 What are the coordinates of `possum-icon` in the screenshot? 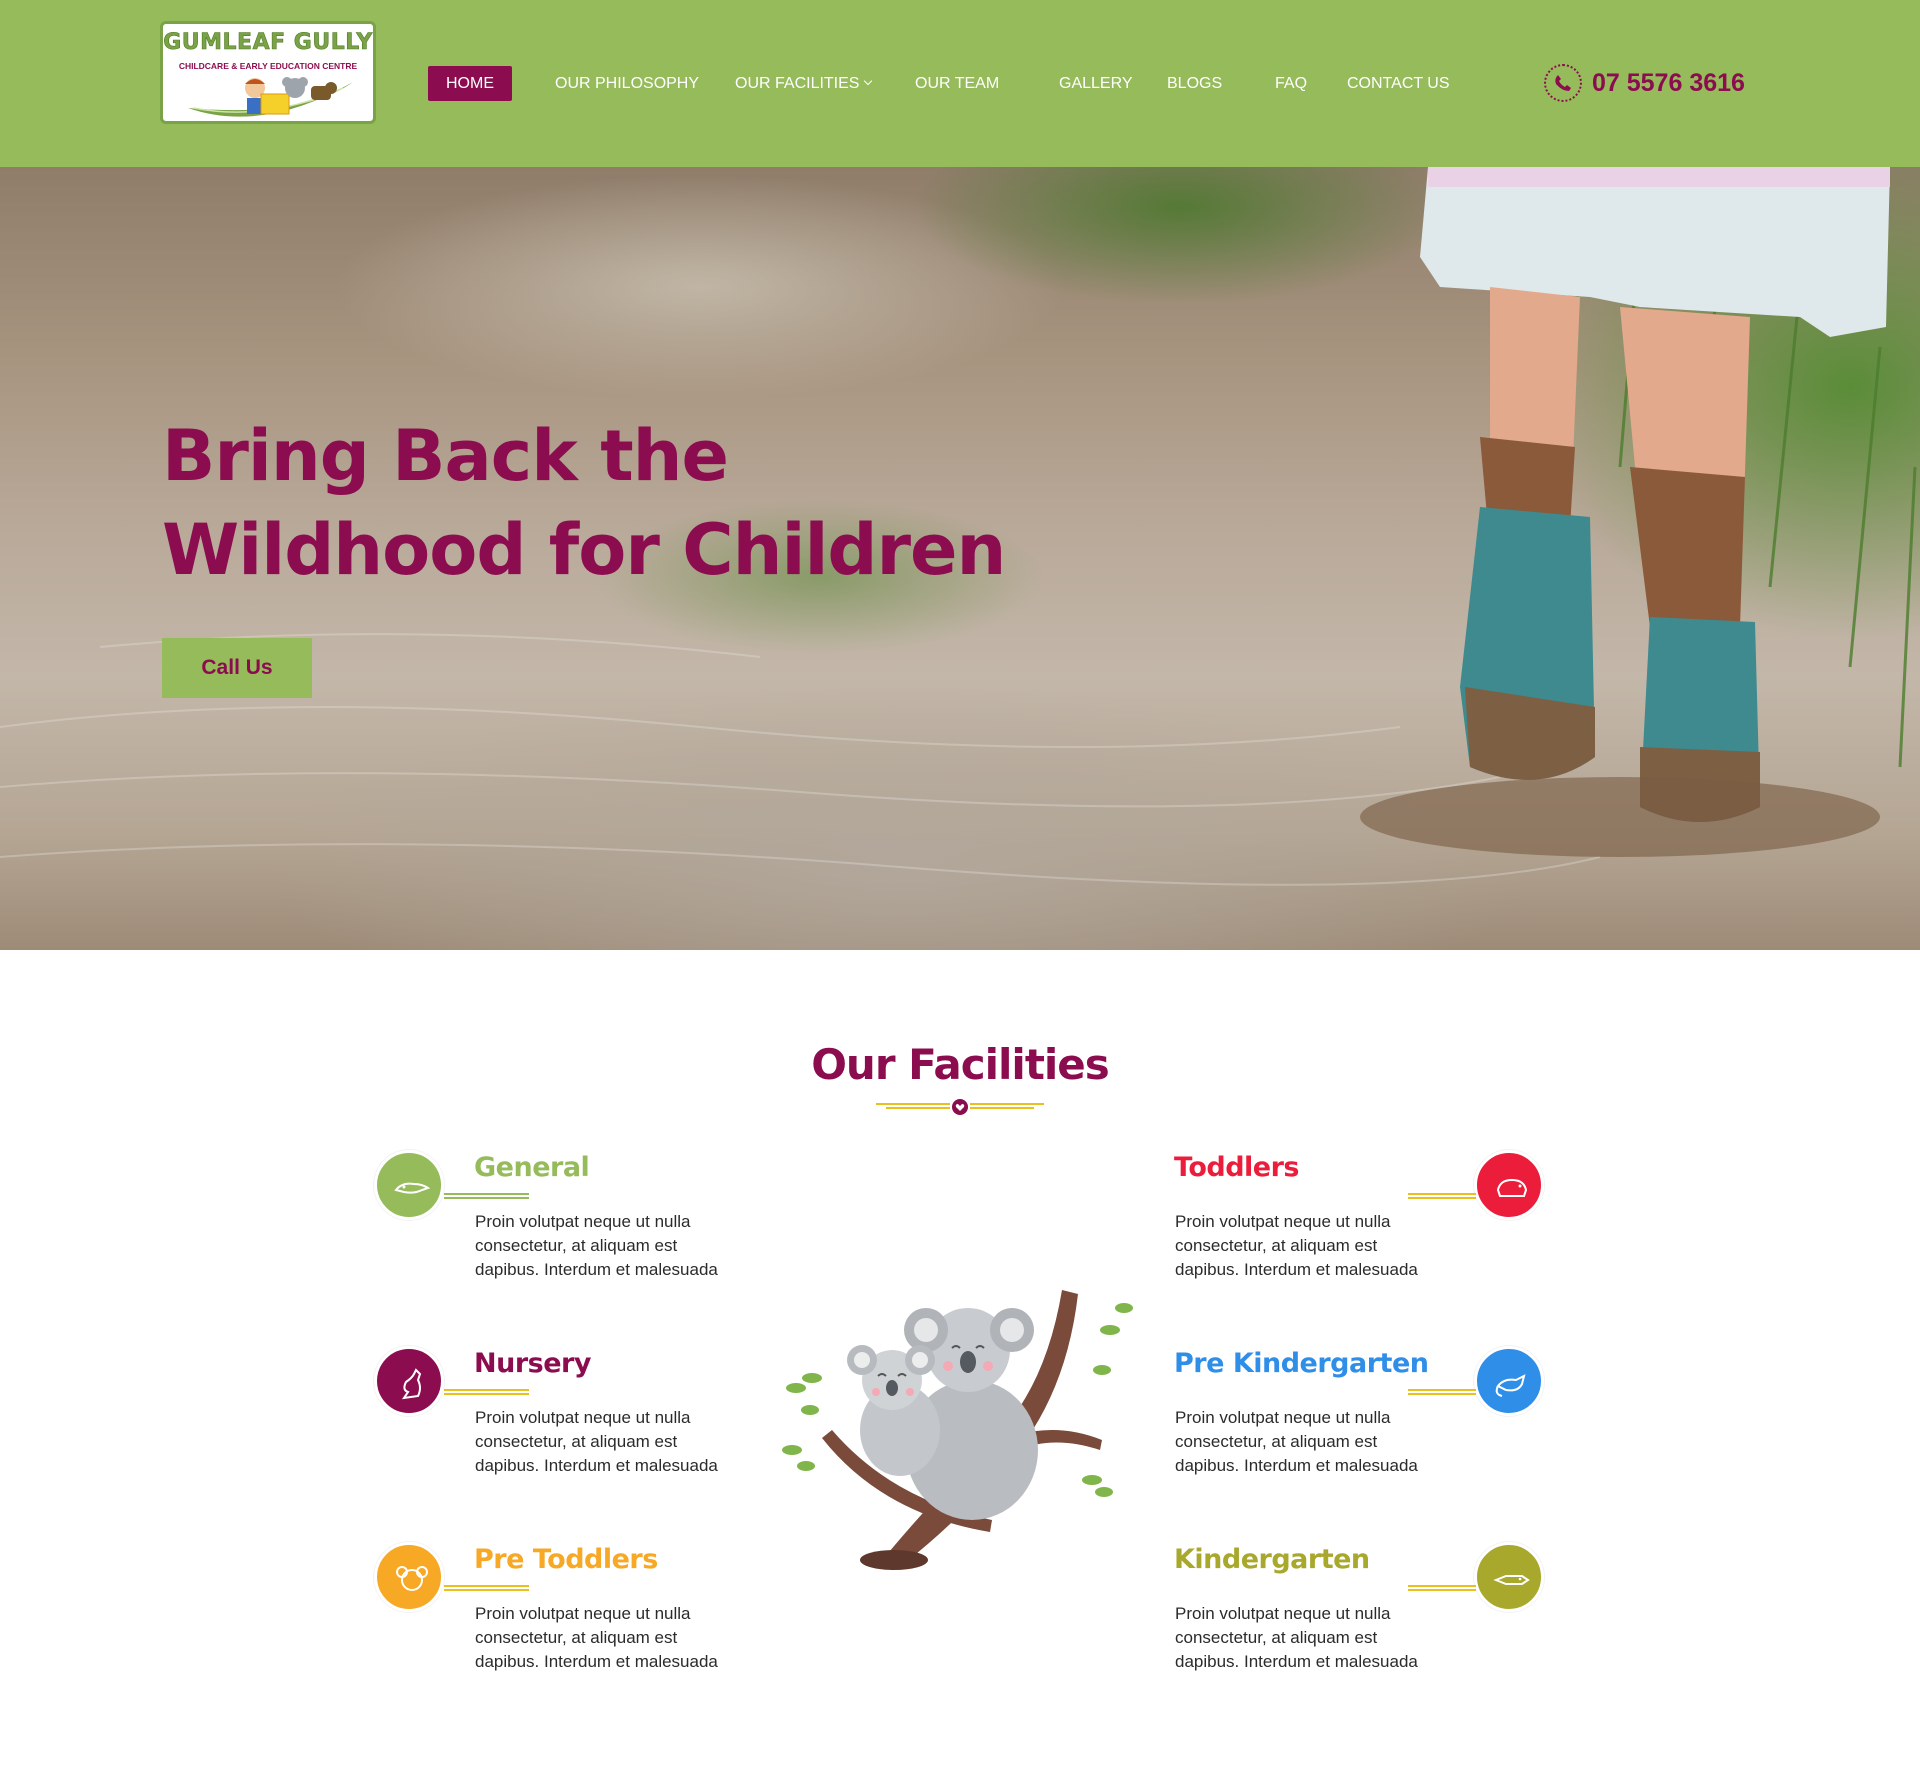 It's located at (1509, 1381).